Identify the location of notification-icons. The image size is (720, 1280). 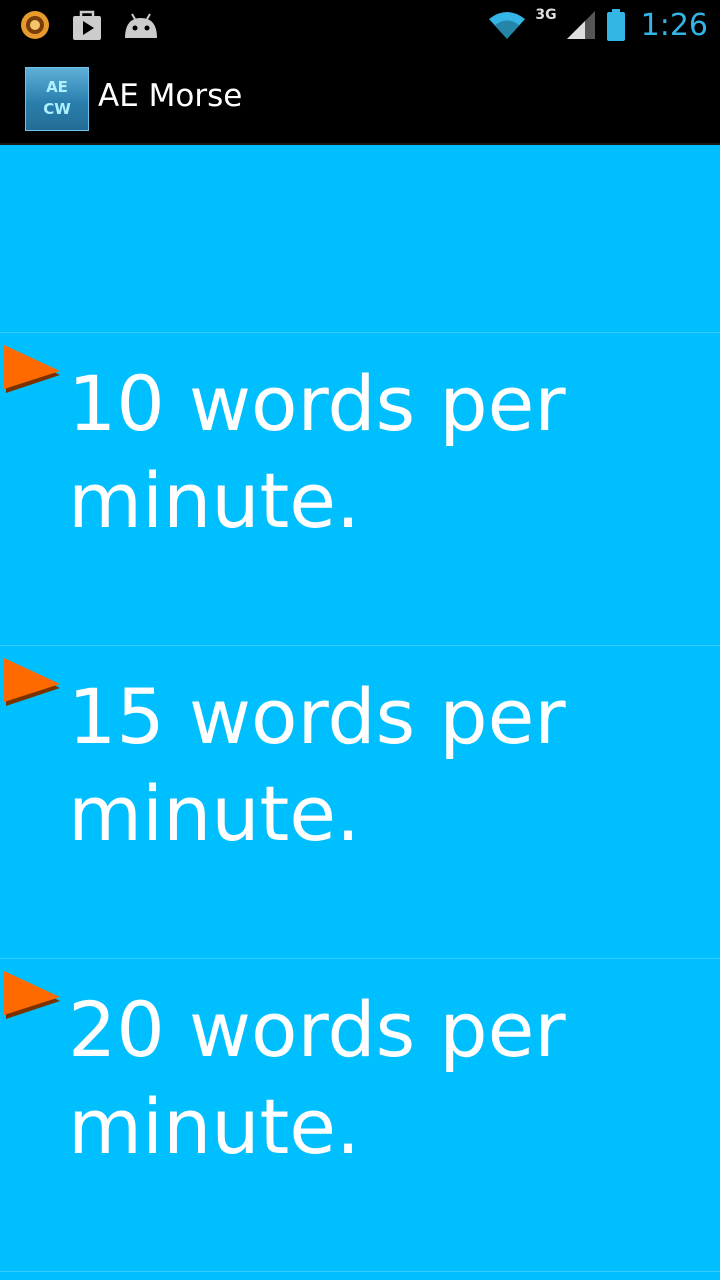
(89, 25).